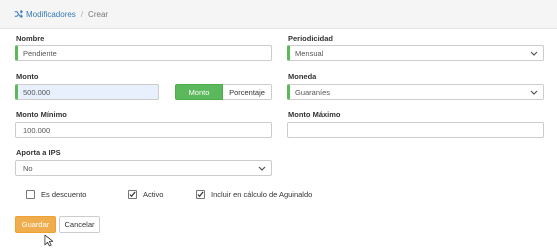 The width and height of the screenshot is (557, 248). What do you see at coordinates (37, 92) in the screenshot?
I see `monto-value: 500.000` at bounding box center [37, 92].